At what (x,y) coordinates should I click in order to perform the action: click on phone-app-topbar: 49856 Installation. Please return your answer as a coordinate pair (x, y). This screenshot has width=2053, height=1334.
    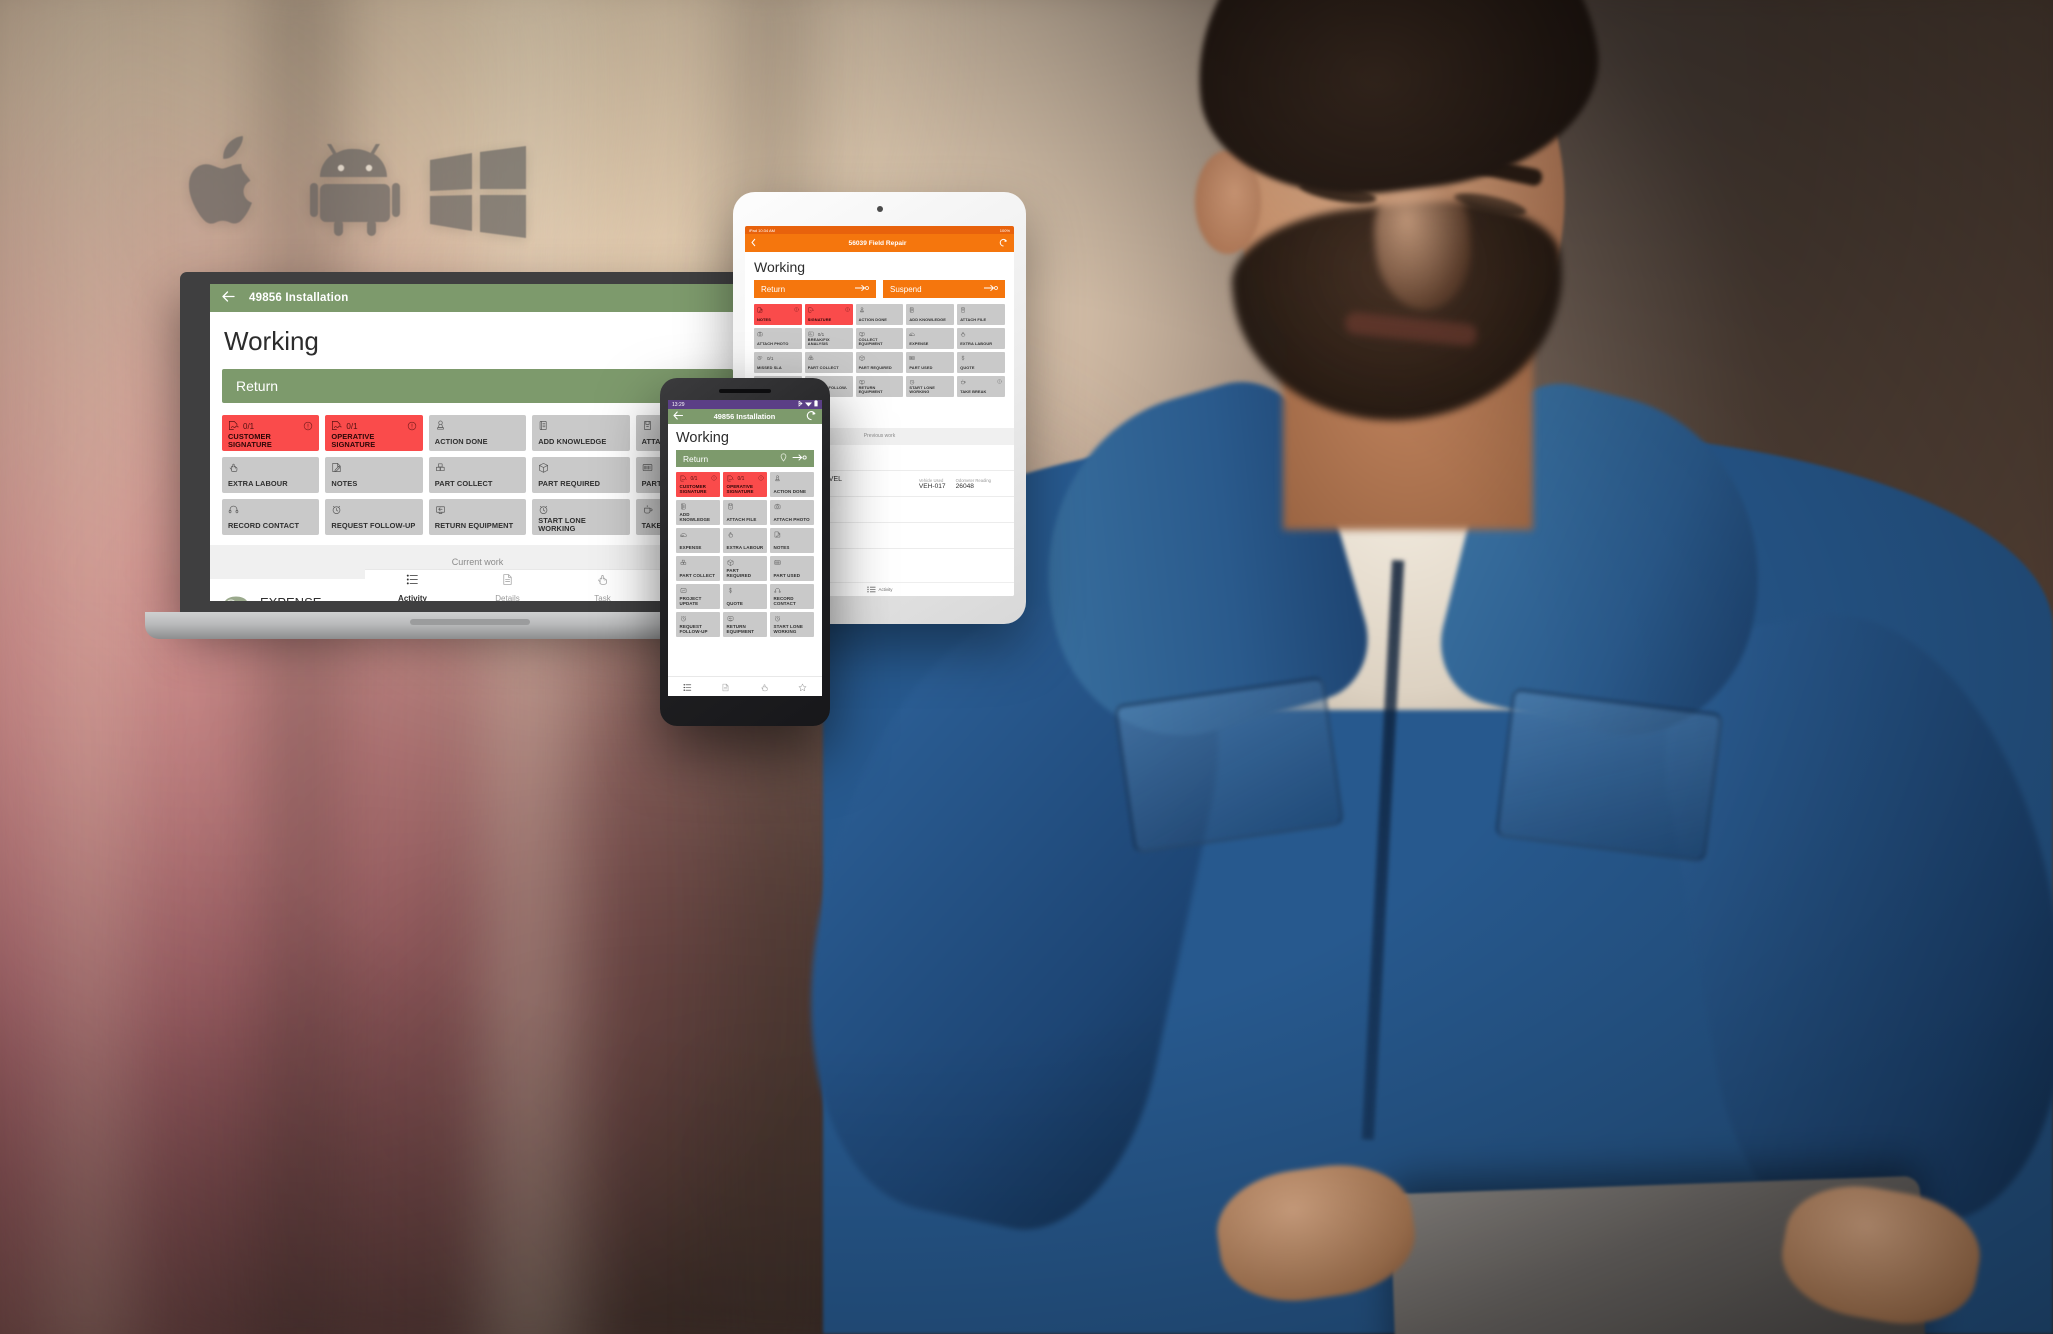
    Looking at the image, I should click on (745, 416).